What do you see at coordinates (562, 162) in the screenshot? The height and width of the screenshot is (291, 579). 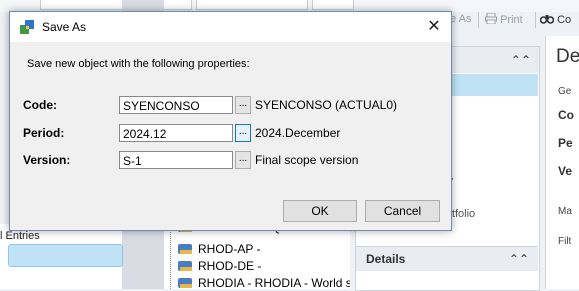 I see `right-panel: De Ge Co Pe Ve Ma Filt` at bounding box center [562, 162].